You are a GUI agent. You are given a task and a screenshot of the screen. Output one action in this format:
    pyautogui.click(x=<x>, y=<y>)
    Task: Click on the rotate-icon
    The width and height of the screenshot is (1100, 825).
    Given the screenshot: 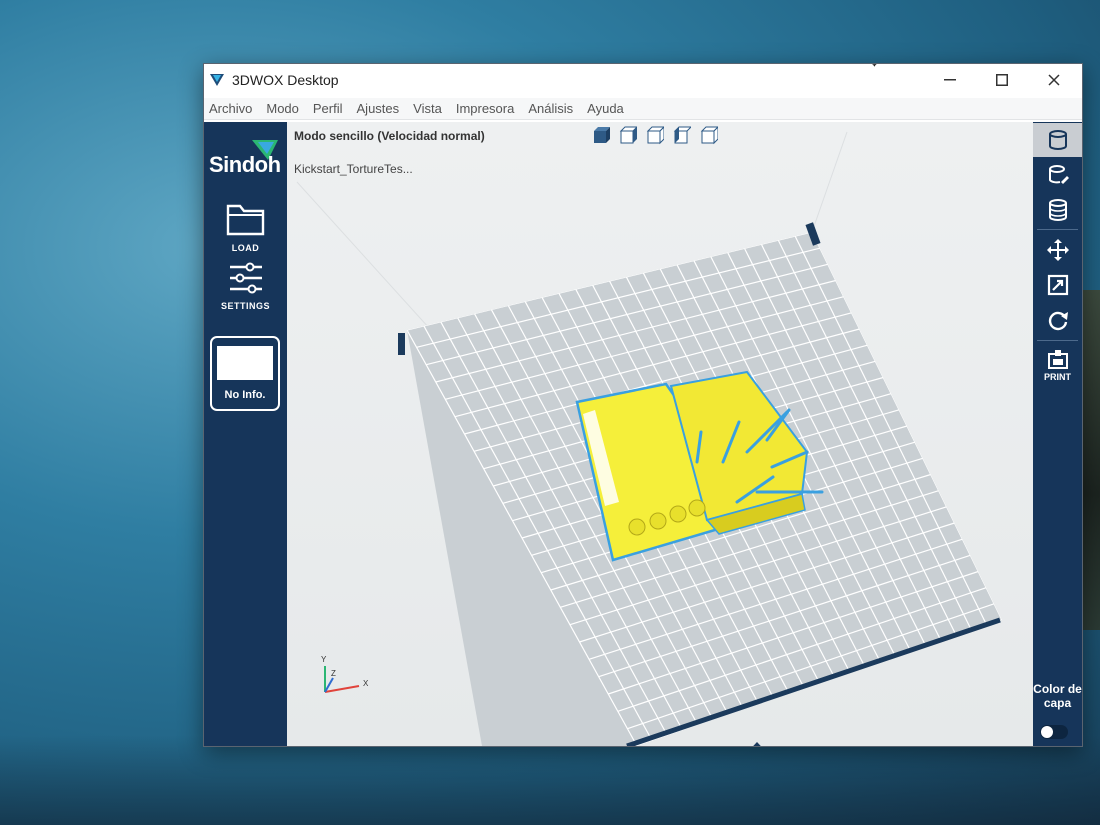 What is the action you would take?
    pyautogui.click(x=1058, y=321)
    